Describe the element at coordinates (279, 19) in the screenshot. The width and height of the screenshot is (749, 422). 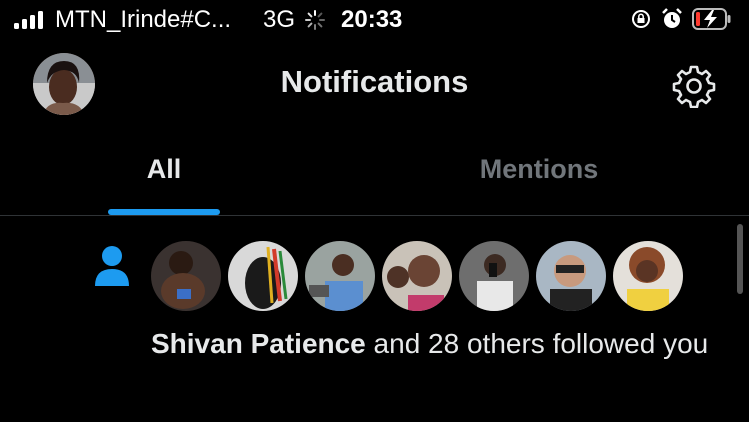
I see `network-type: 3G` at that location.